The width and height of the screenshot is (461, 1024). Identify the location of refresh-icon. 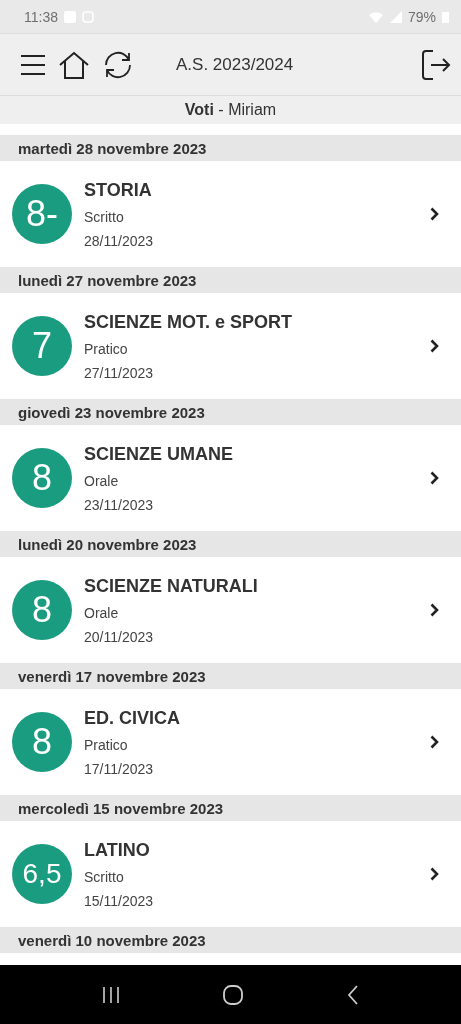
(118, 64).